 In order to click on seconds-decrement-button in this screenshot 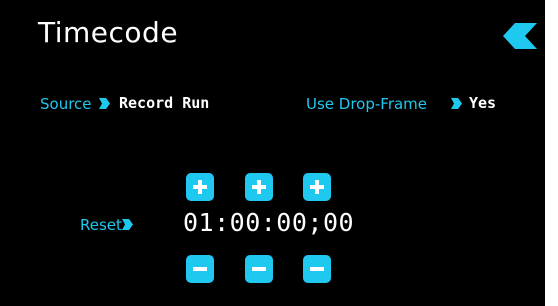, I will do `click(317, 269)`.